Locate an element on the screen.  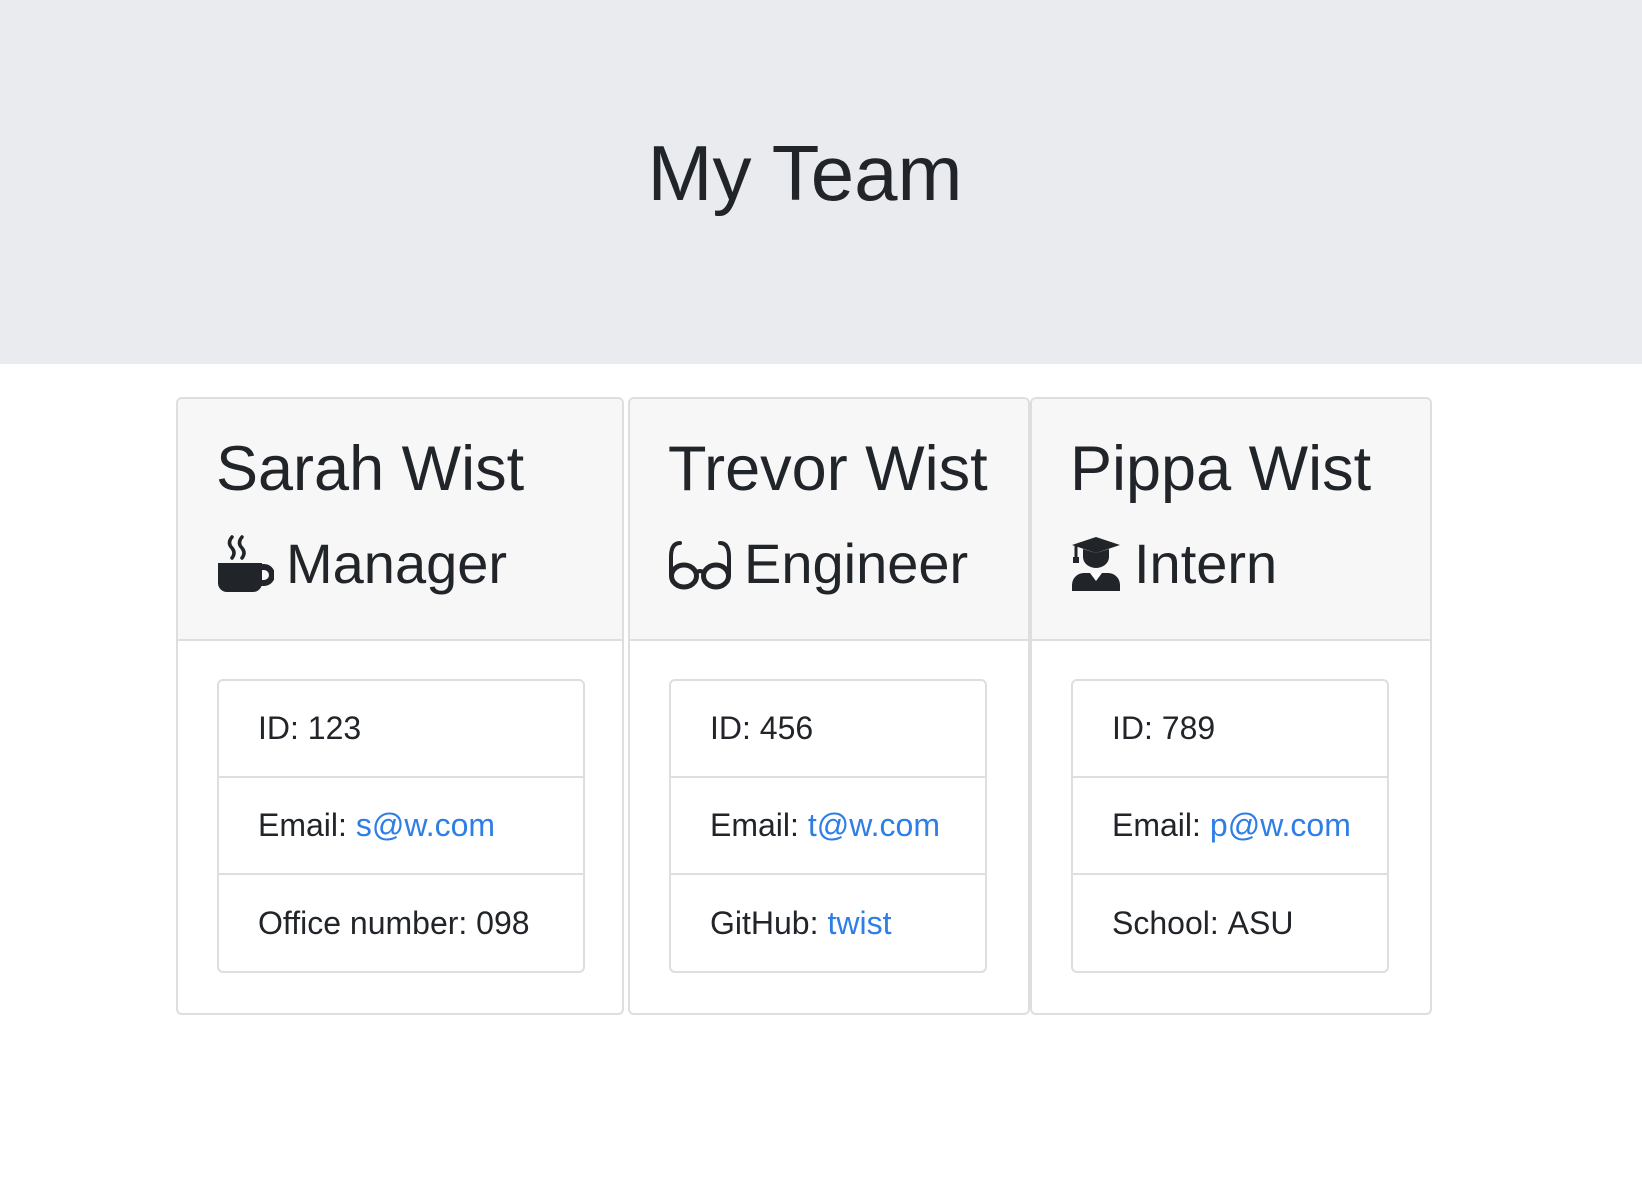
details-list: ID: 123 Email: s@w.com Office number: 098 is located at coordinates (401, 826).